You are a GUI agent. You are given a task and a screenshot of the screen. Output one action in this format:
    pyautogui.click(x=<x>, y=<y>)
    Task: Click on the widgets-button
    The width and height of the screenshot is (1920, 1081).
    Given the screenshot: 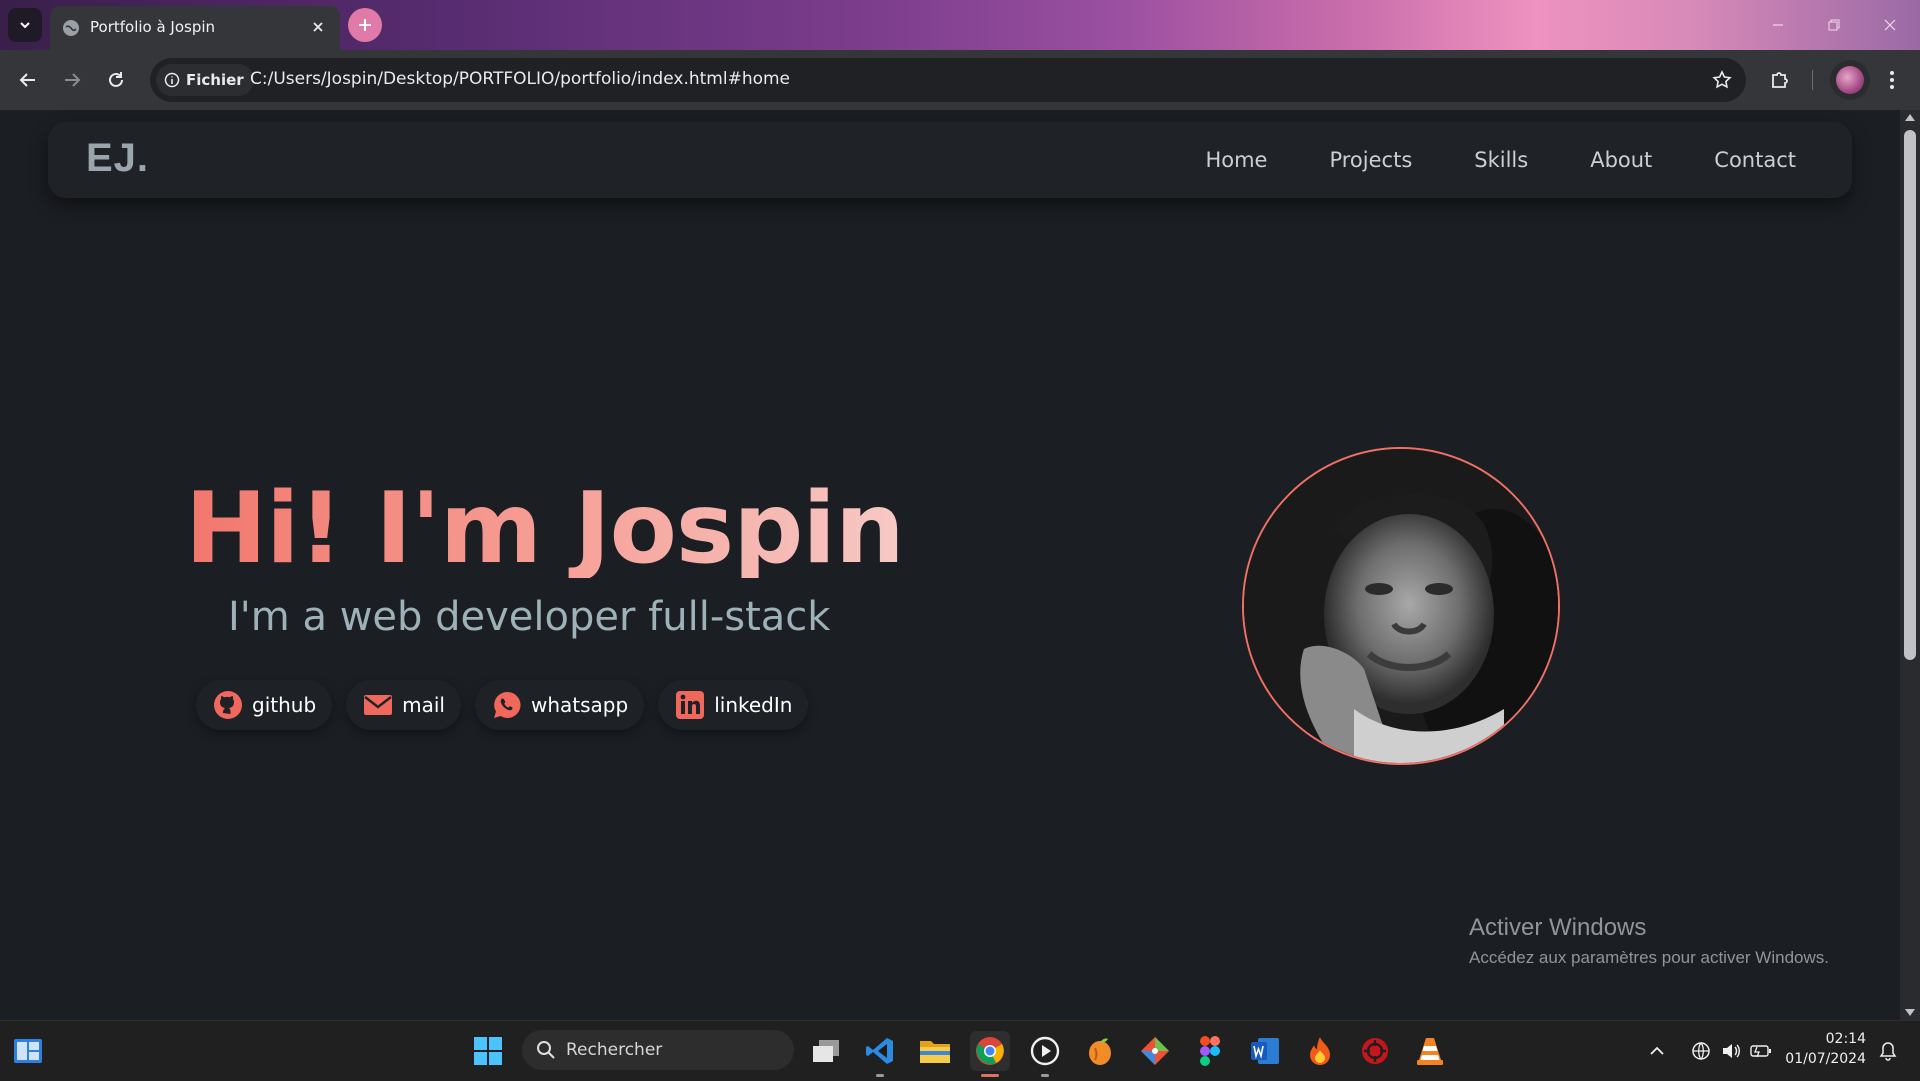 What is the action you would take?
    pyautogui.click(x=28, y=1051)
    